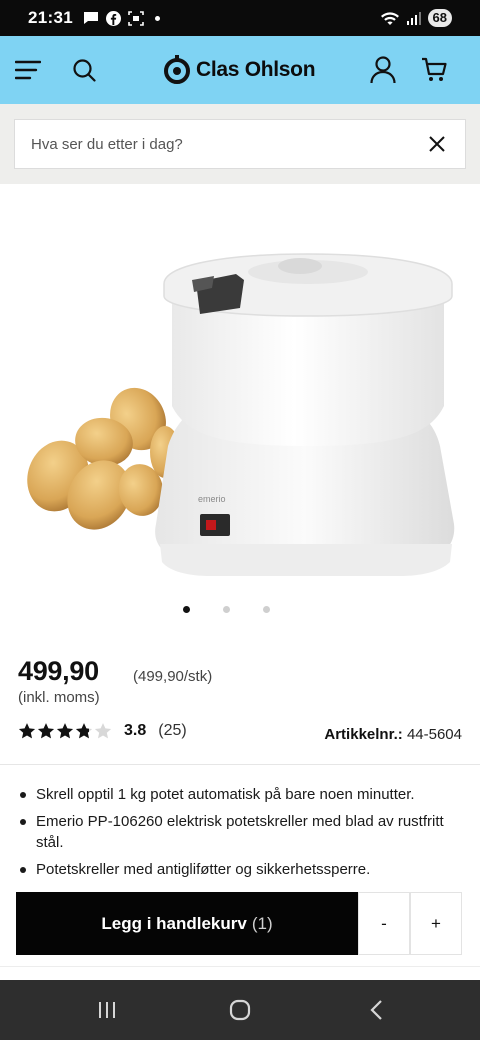 The image size is (480, 1040). Describe the element at coordinates (174, 923) in the screenshot. I see `add-to-cart-label: Legg i handlekurv` at that location.